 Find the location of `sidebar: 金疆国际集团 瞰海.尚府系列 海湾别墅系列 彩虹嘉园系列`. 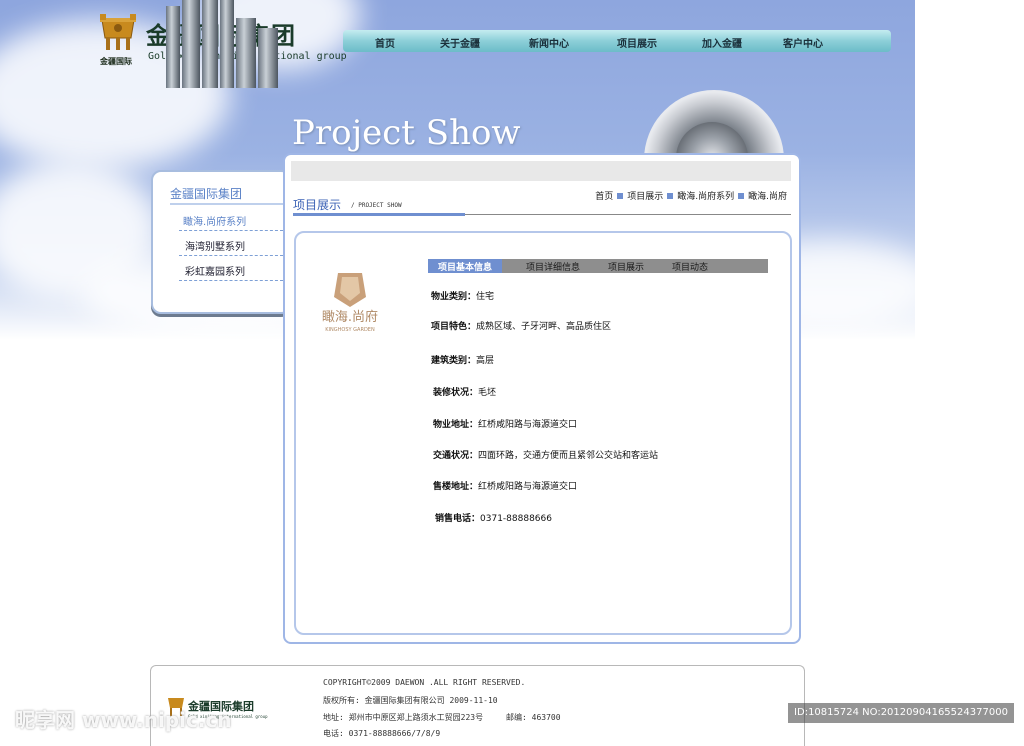

sidebar: 金疆国际集团 瞰海.尚府系列 海湾别墅系列 彩虹嘉园系列 is located at coordinates (221, 242).